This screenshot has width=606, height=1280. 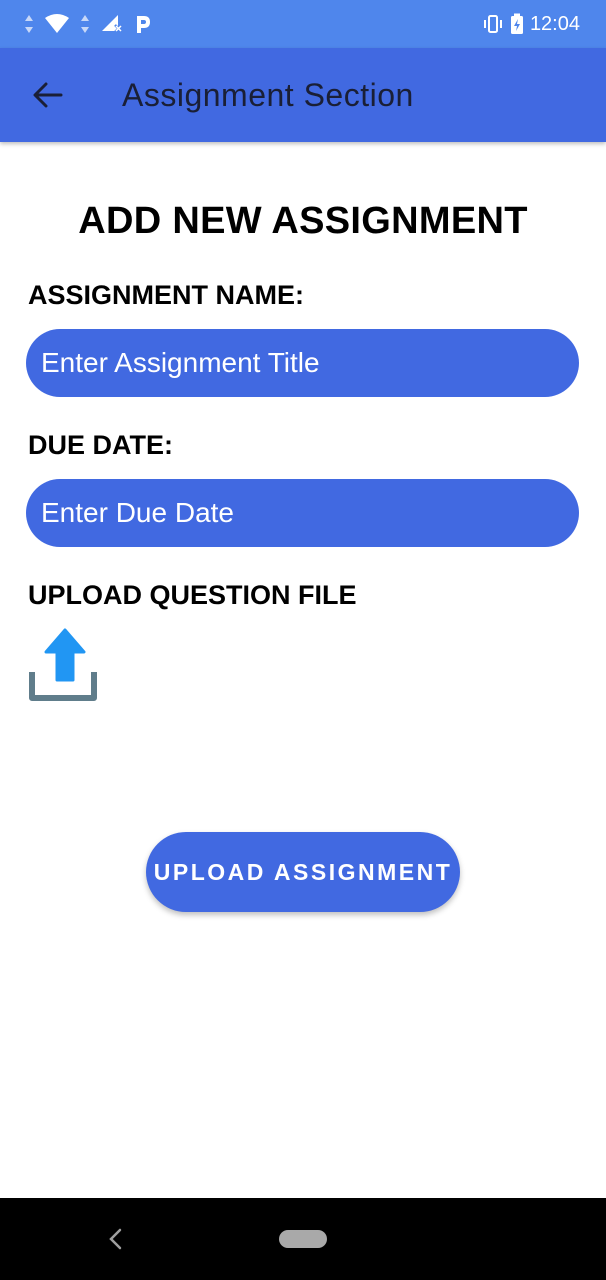 I want to click on wifi-icon, so click(x=57, y=23).